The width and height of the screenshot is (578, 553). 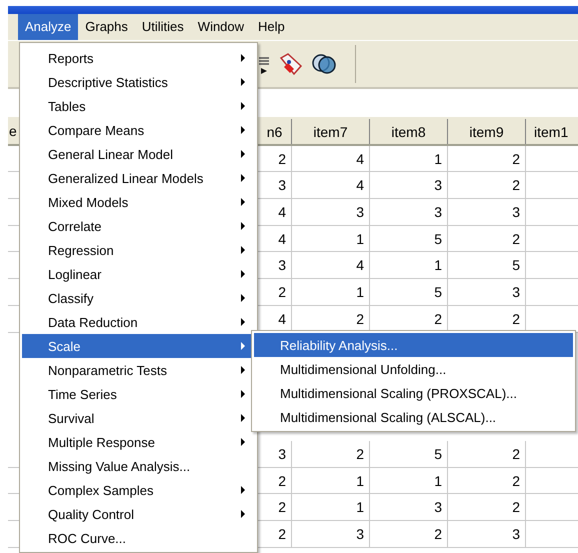 What do you see at coordinates (138, 490) in the screenshot?
I see `menu-item: Complex Samples` at bounding box center [138, 490].